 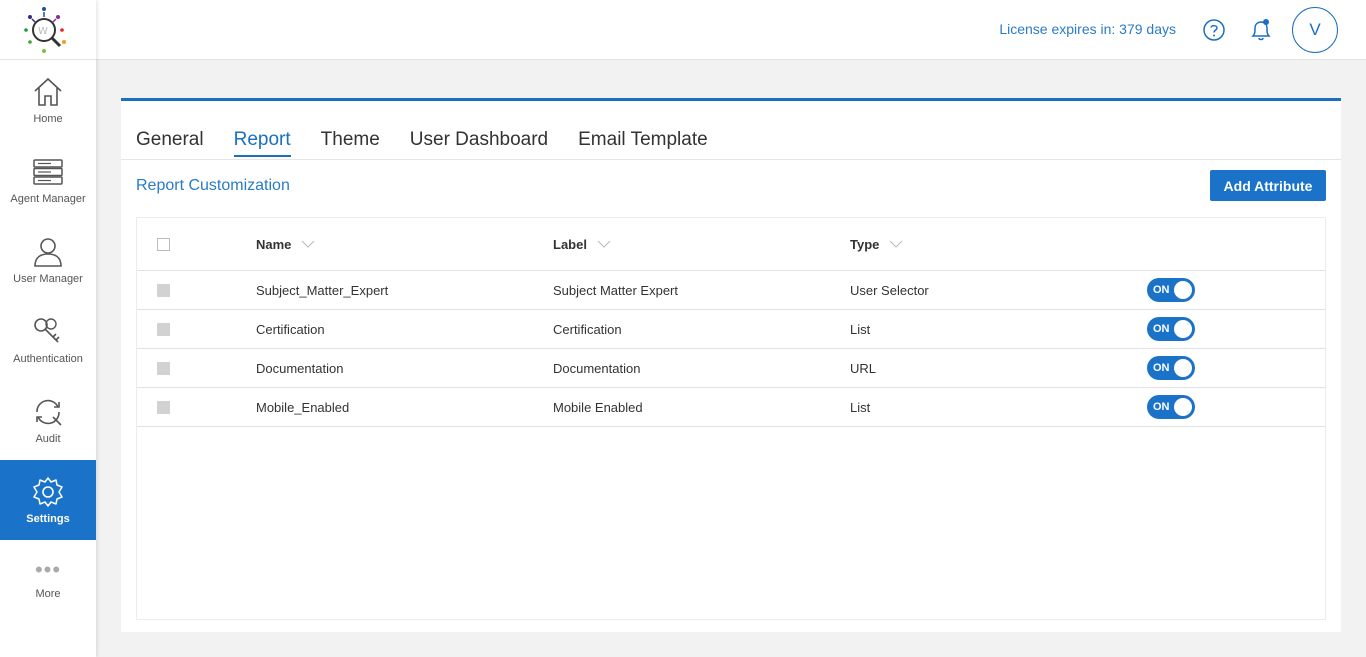 I want to click on sidebar-item-label: Home, so click(x=48, y=119).